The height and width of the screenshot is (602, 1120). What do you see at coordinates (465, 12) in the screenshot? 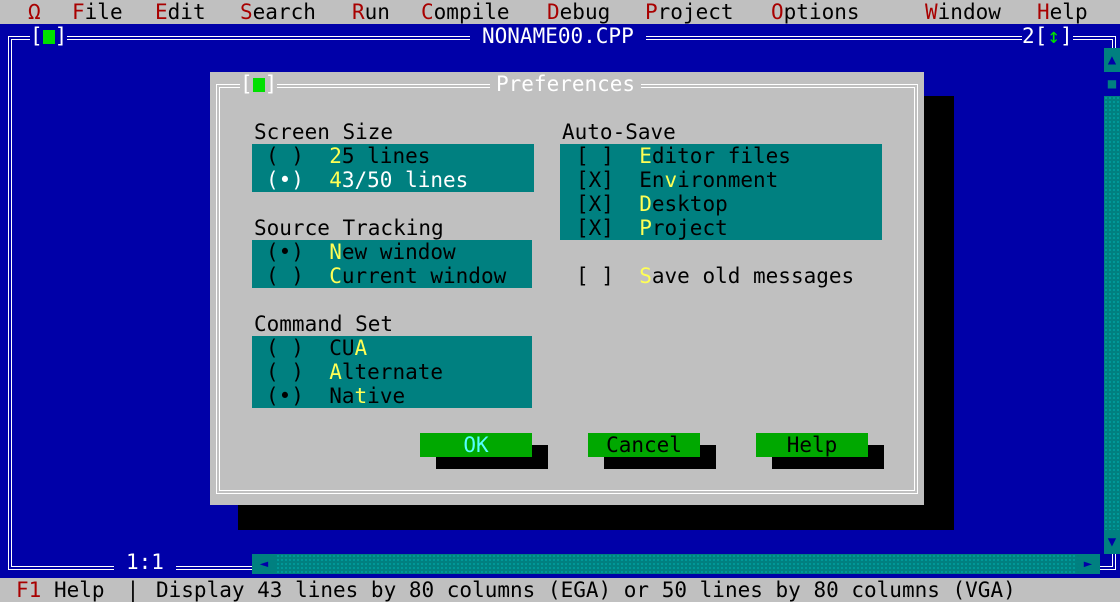
I see `menu-compile: Compile` at bounding box center [465, 12].